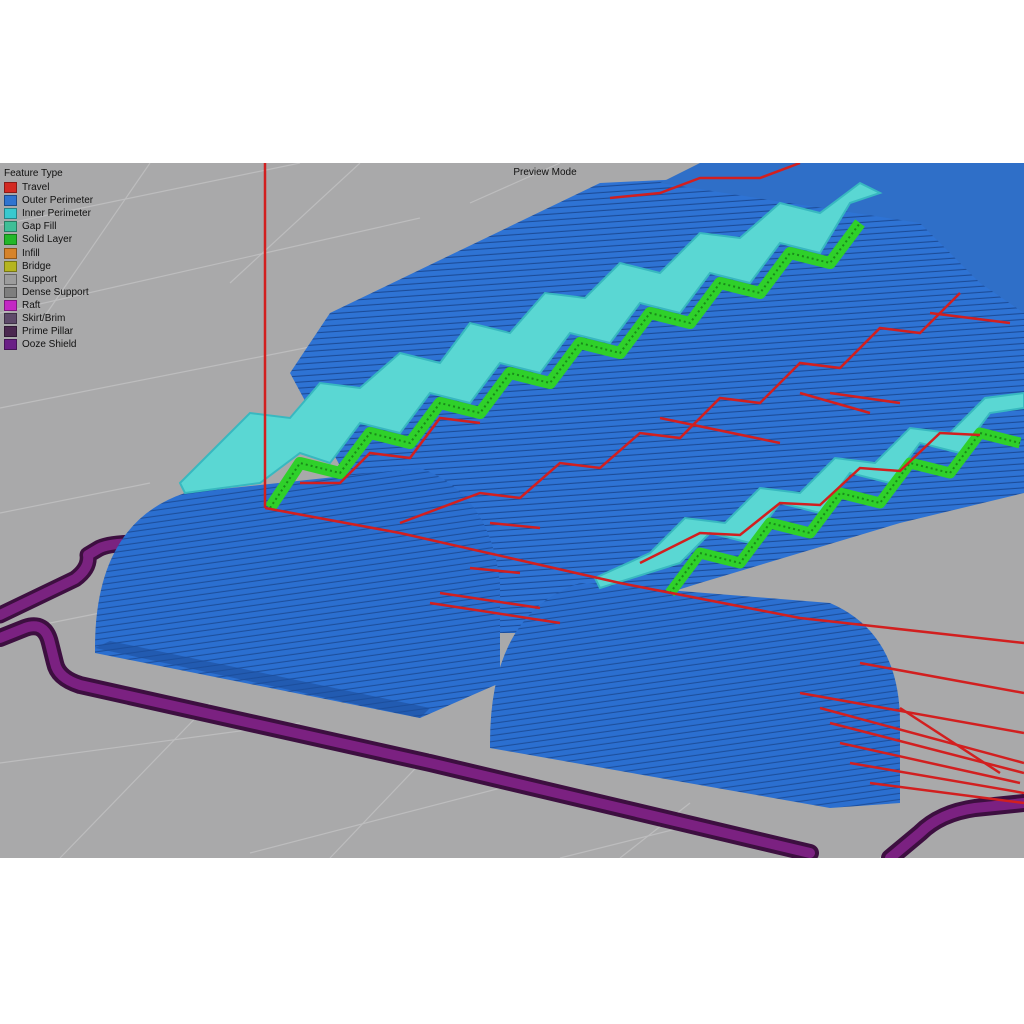  I want to click on legend-label: Solid Layer, so click(47, 240).